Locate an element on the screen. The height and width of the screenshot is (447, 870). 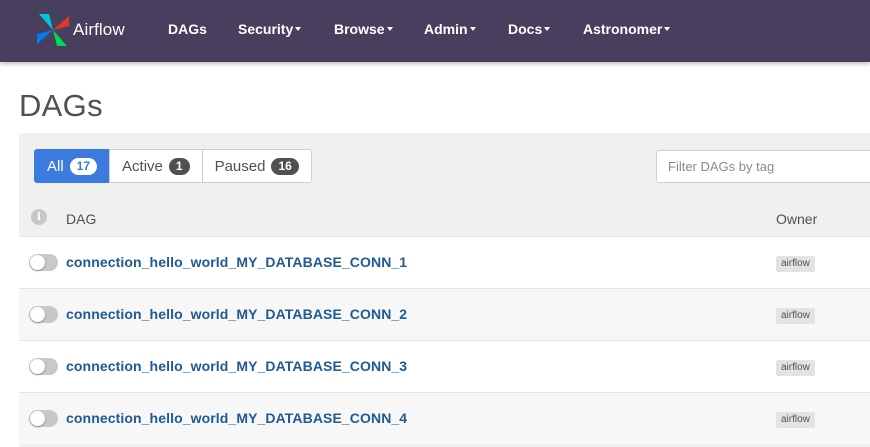
filter-paused-button: Paused 16 is located at coordinates (256, 166).